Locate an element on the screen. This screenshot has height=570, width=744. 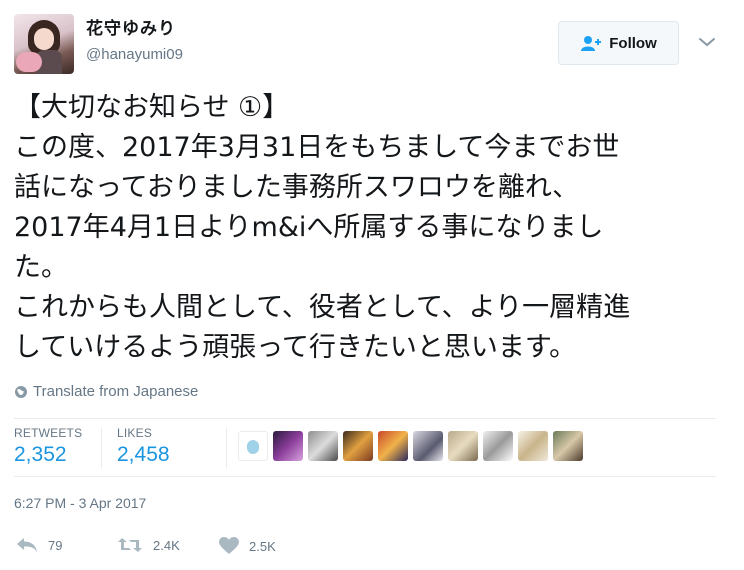
likes-label: LIKES is located at coordinates (135, 433).